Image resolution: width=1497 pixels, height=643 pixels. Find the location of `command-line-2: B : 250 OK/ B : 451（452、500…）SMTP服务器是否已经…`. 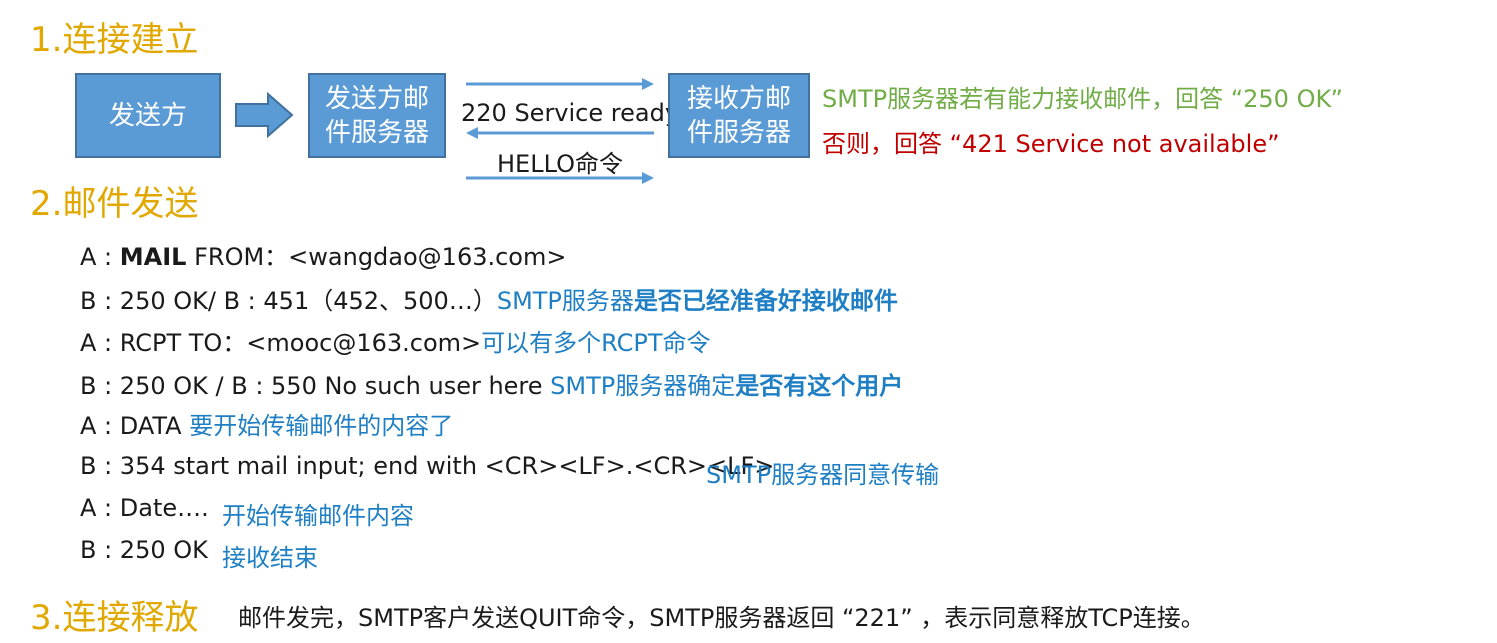

command-line-2: B : 250 OK/ B : 451（452、500…）SMTP服务器是否已经… is located at coordinates (489, 298).